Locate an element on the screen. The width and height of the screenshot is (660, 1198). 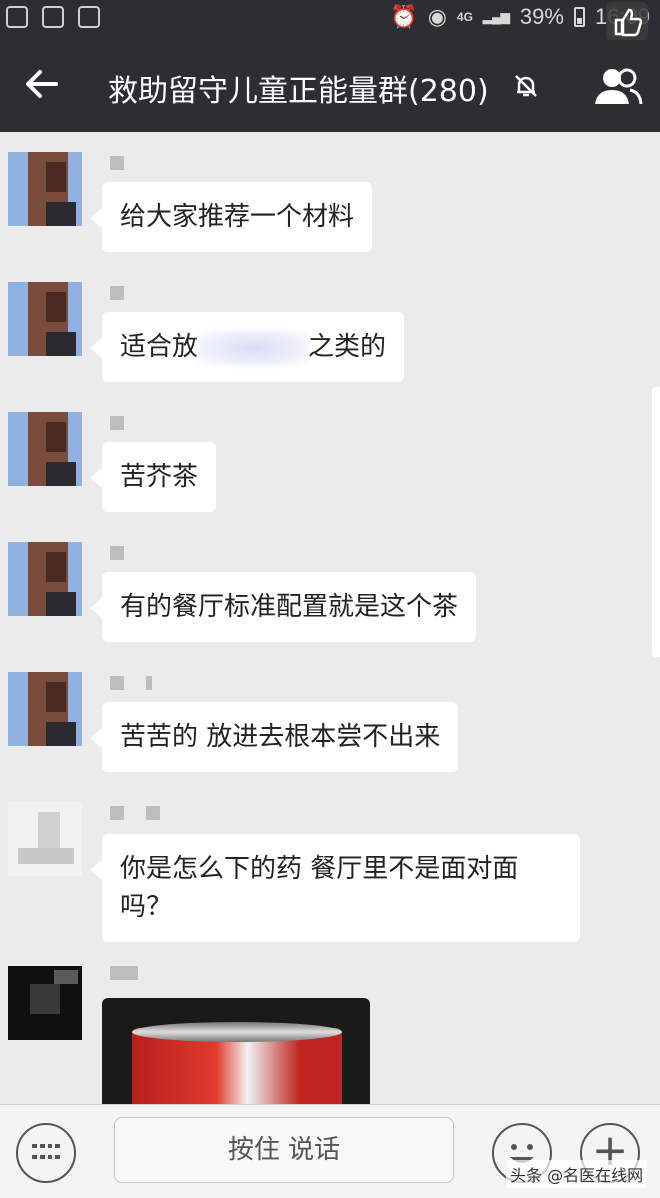
wifi-icon: ◉ is located at coordinates (437, 16).